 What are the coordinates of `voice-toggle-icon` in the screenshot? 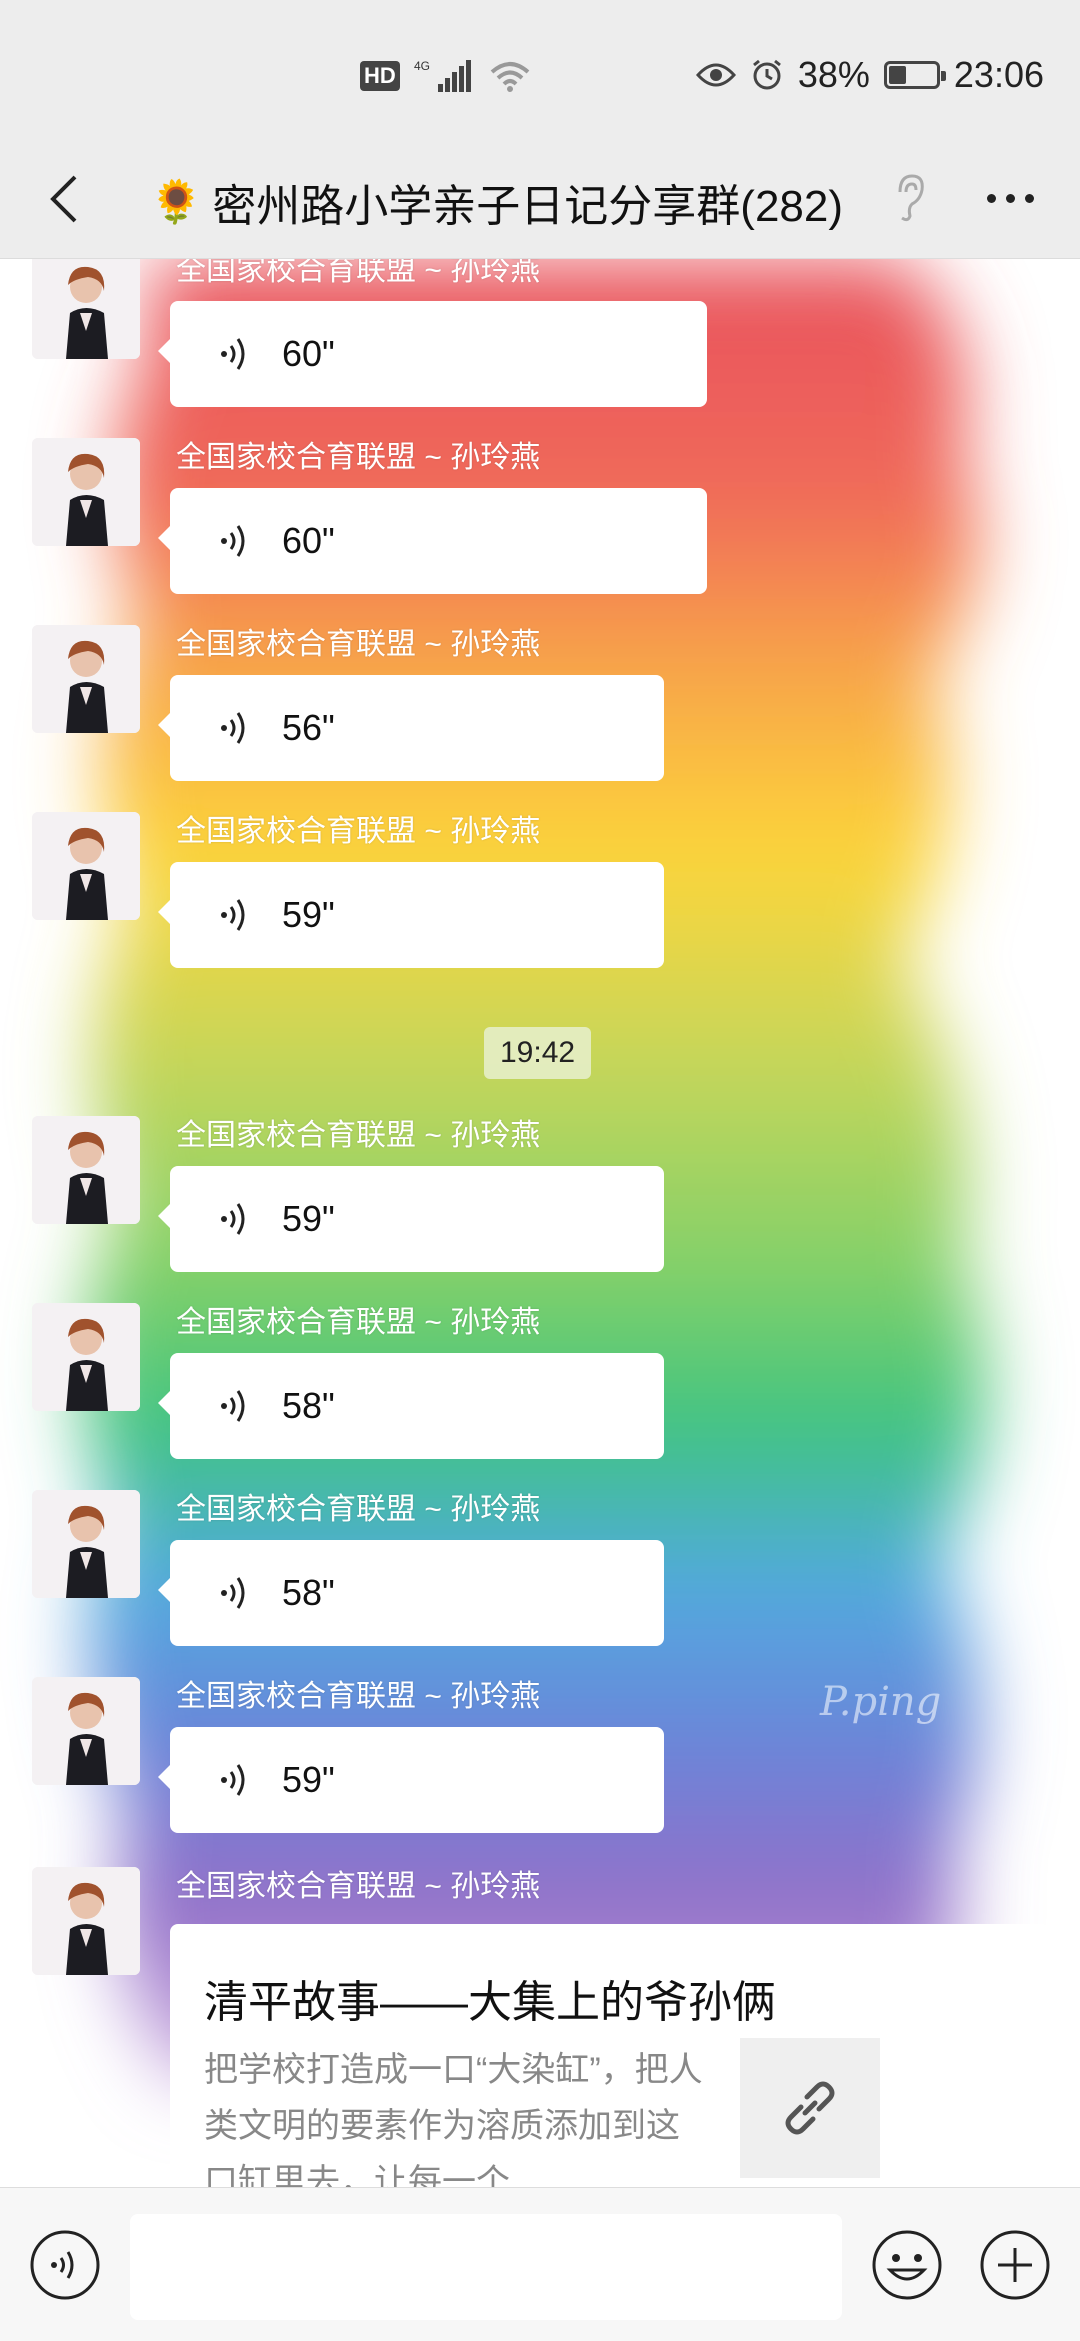 It's located at (65, 2265).